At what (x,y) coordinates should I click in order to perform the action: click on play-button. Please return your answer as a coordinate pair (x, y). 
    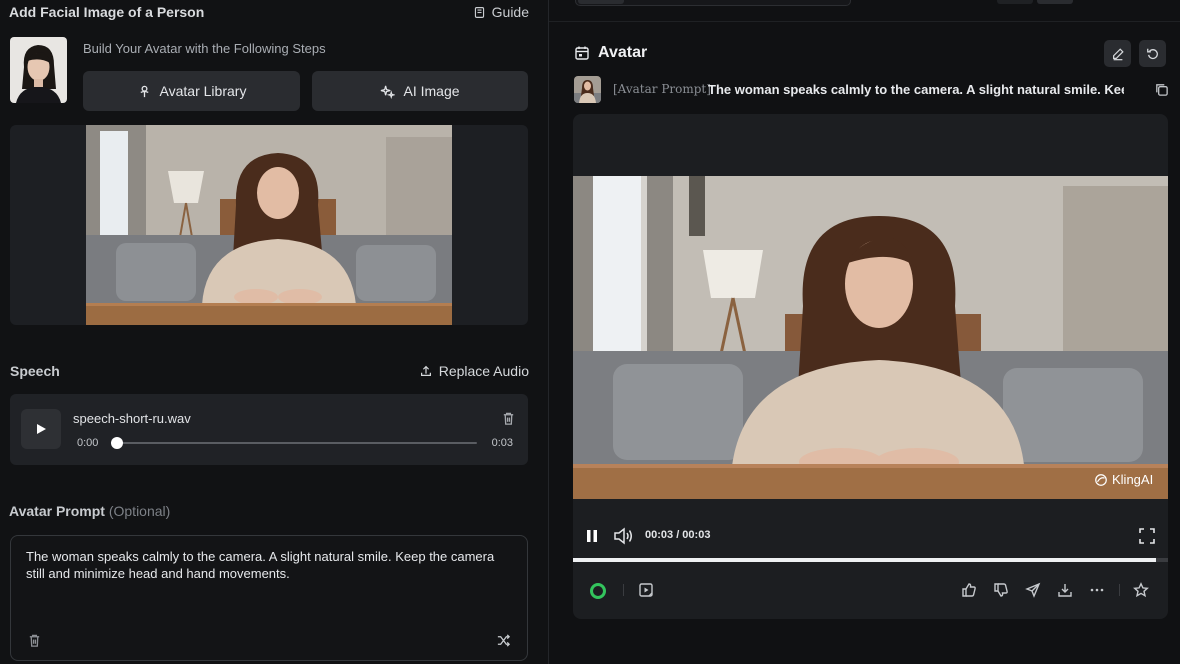
    Looking at the image, I should click on (41, 429).